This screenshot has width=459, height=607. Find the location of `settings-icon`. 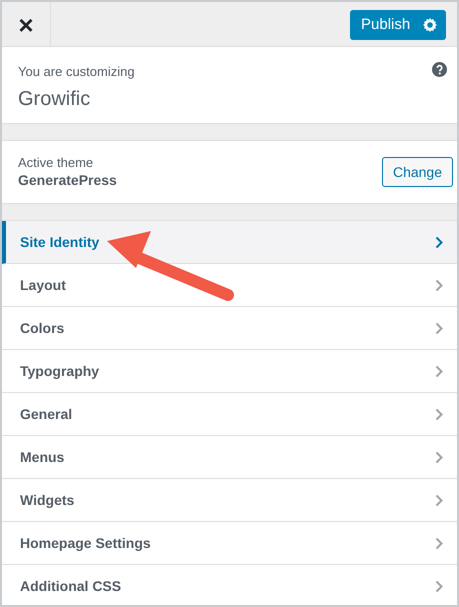

settings-icon is located at coordinates (430, 25).